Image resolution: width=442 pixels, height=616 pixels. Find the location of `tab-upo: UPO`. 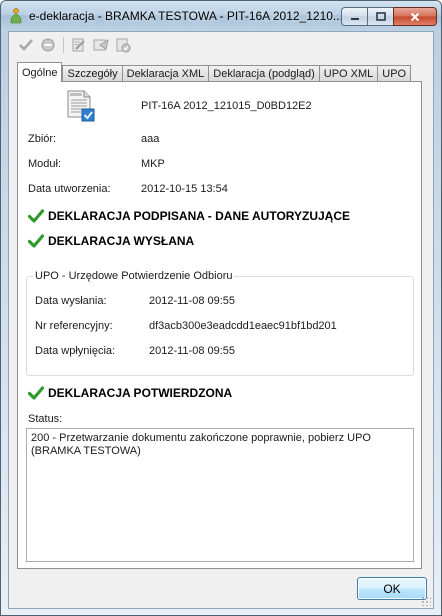

tab-upo: UPO is located at coordinates (394, 73).